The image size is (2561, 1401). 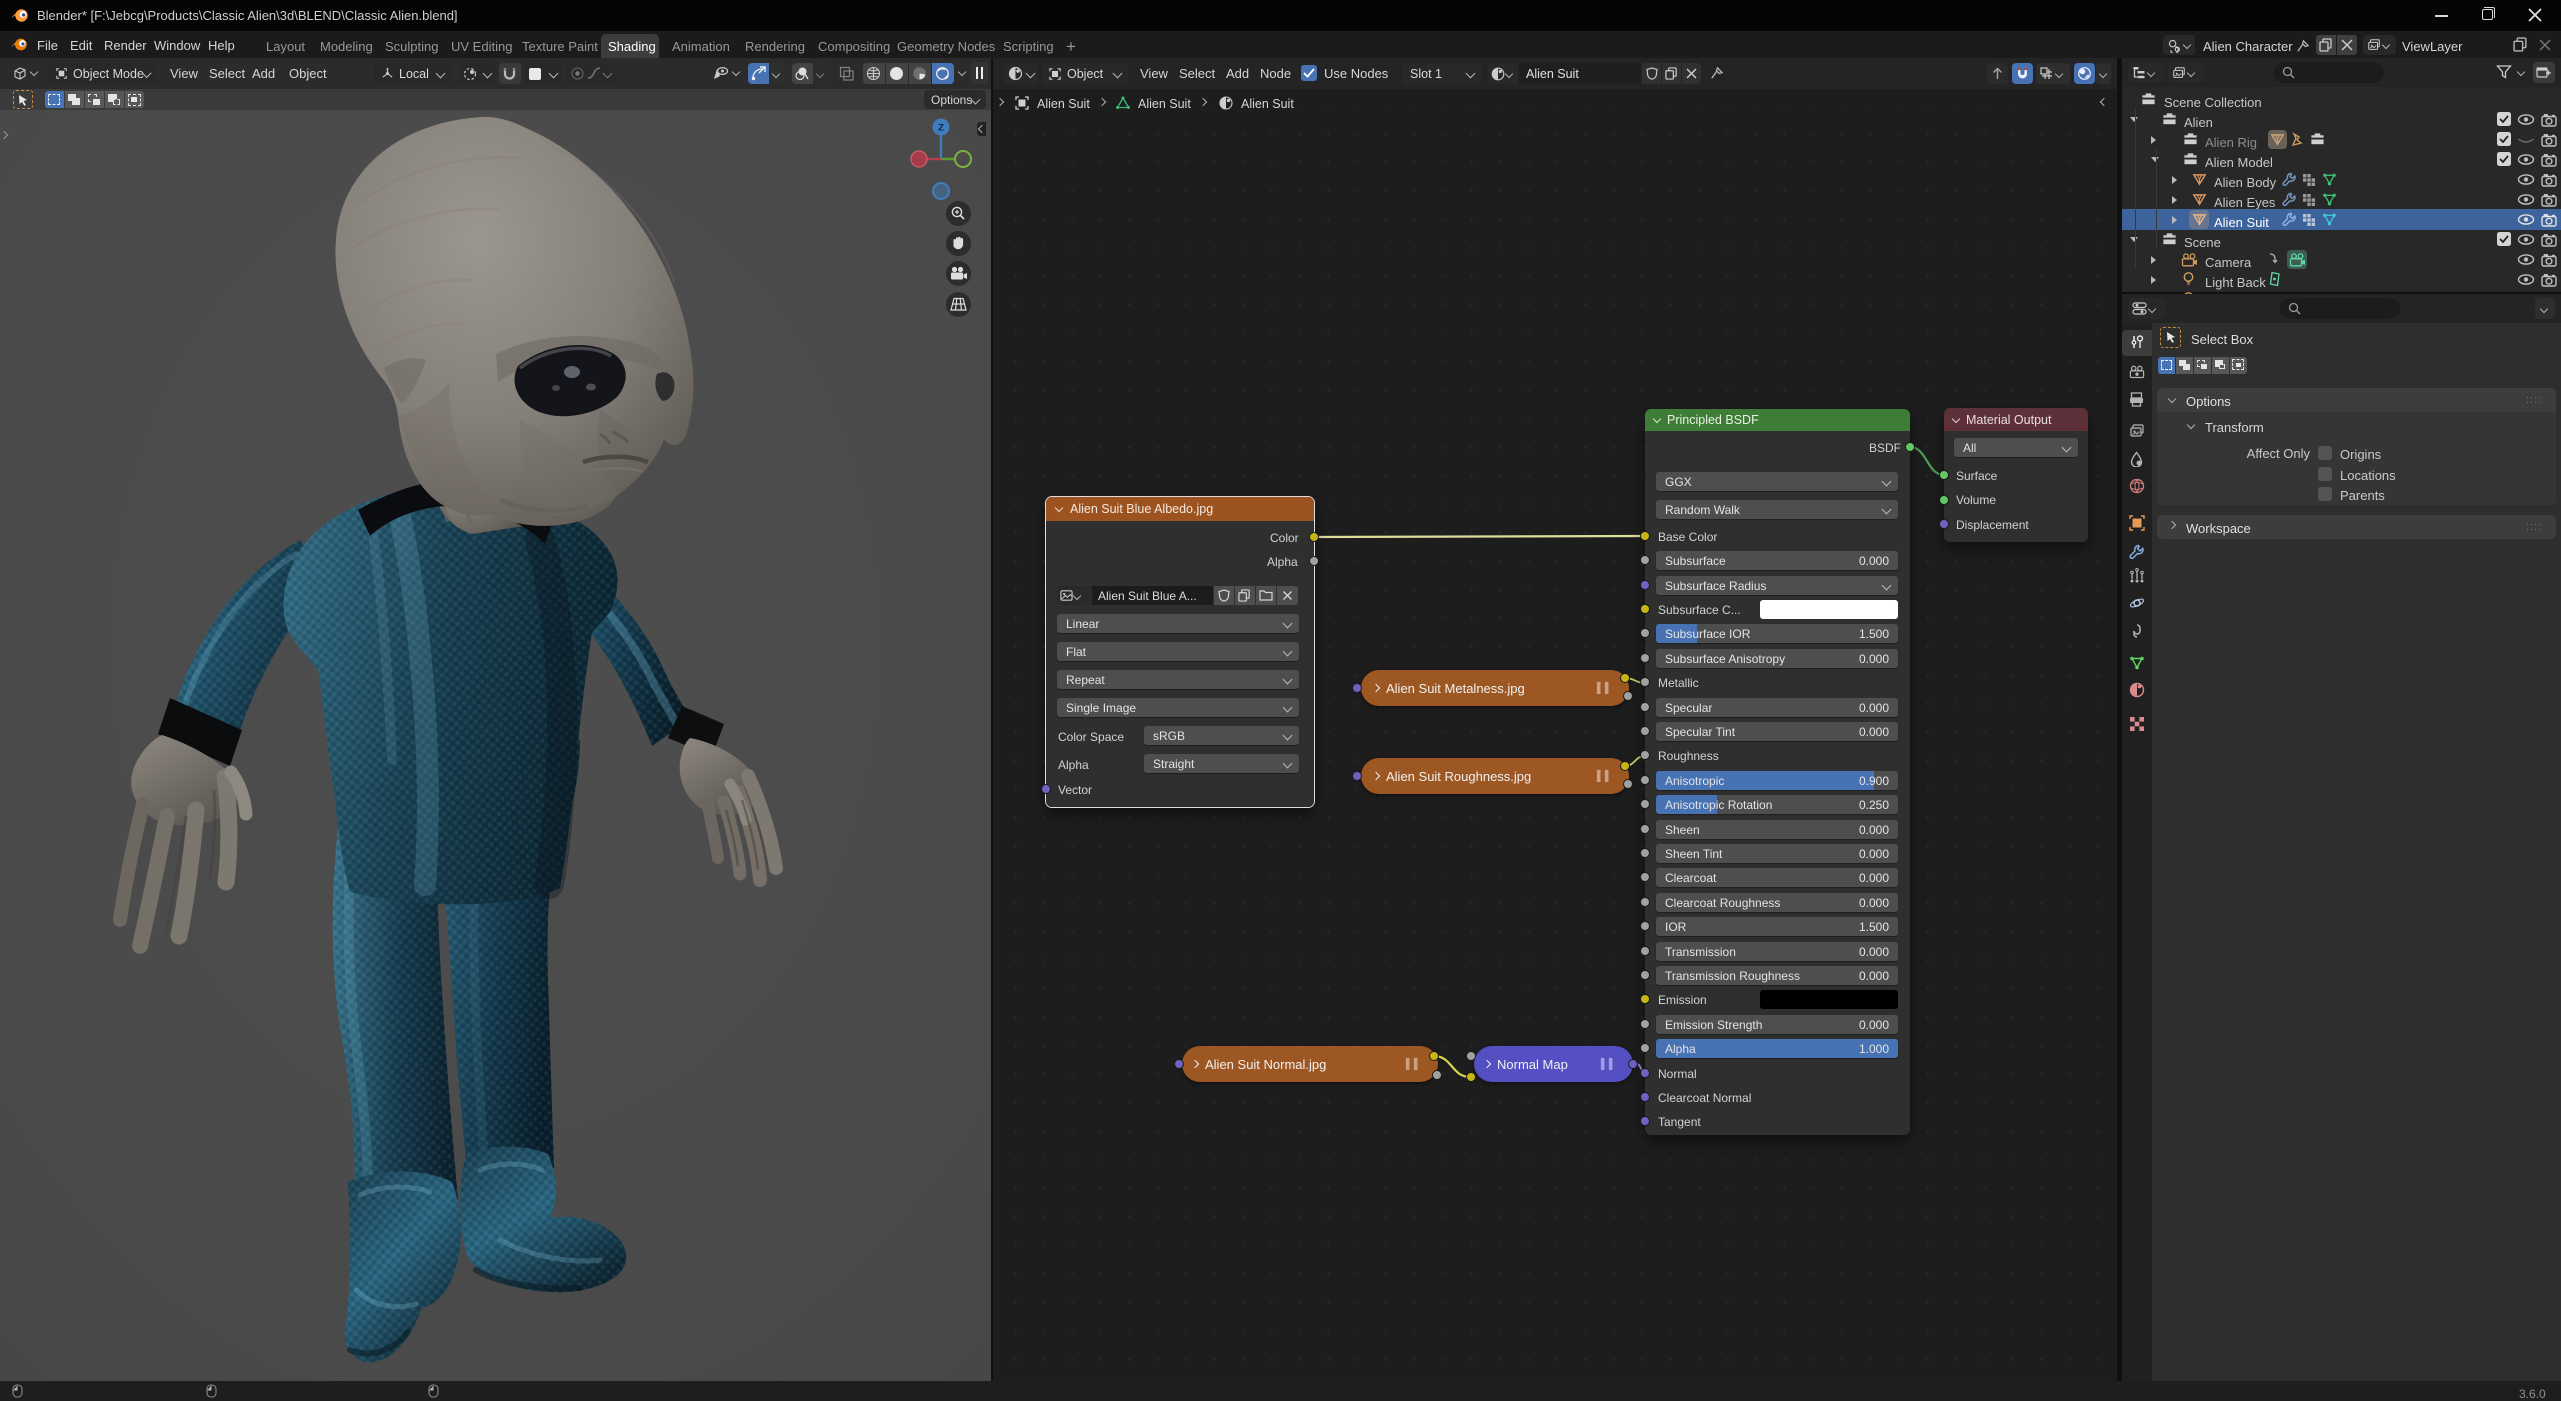 What do you see at coordinates (941, 128) in the screenshot?
I see `svg-text: Z` at bounding box center [941, 128].